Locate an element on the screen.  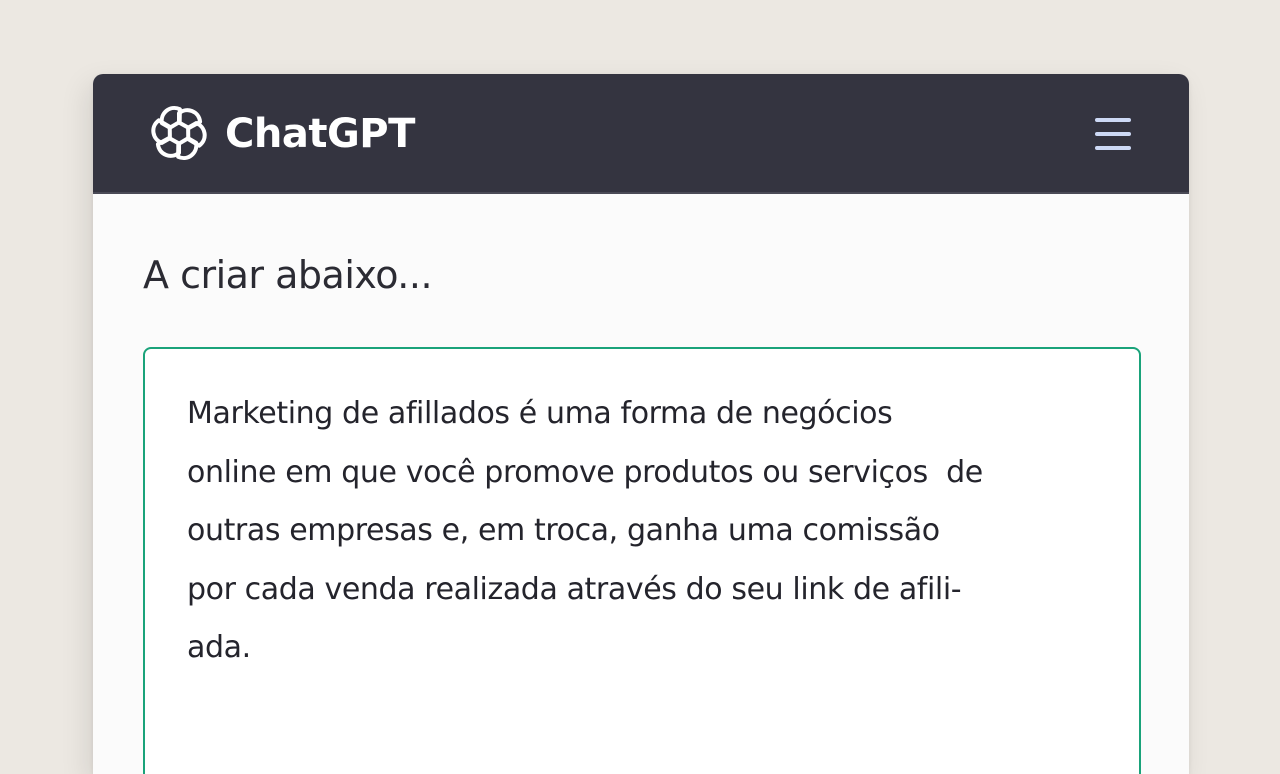
brand-name: ChatGPT is located at coordinates (320, 134).